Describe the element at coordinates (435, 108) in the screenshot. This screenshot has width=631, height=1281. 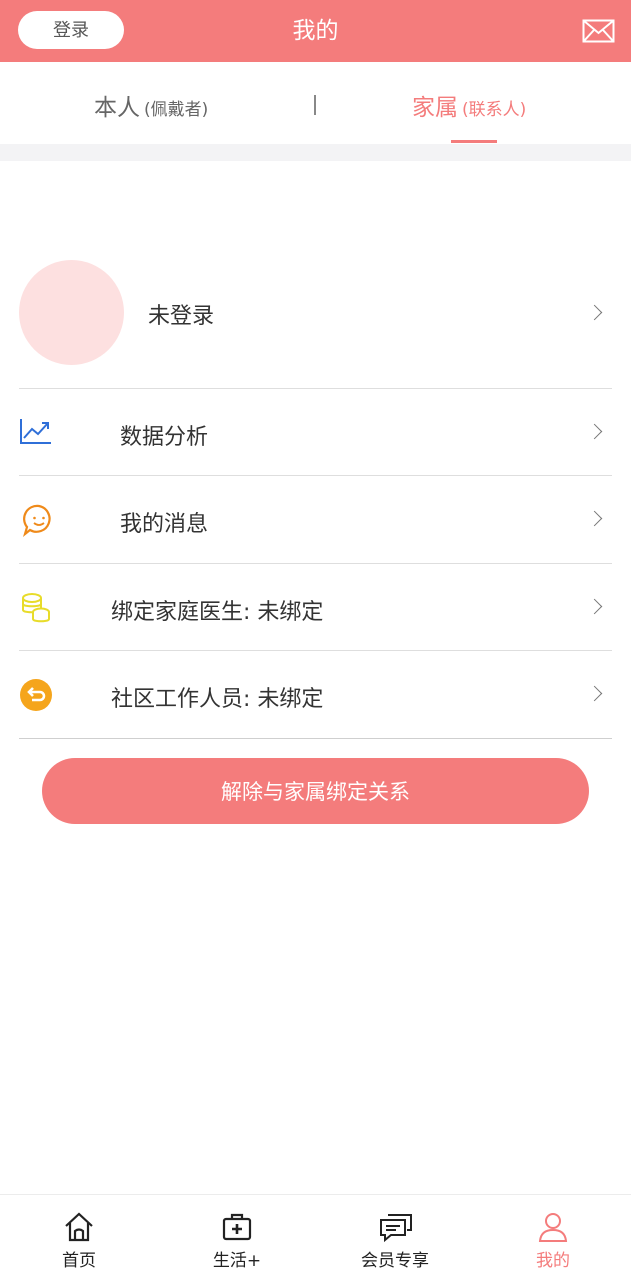
I see `tab-family-label: 家属` at that location.